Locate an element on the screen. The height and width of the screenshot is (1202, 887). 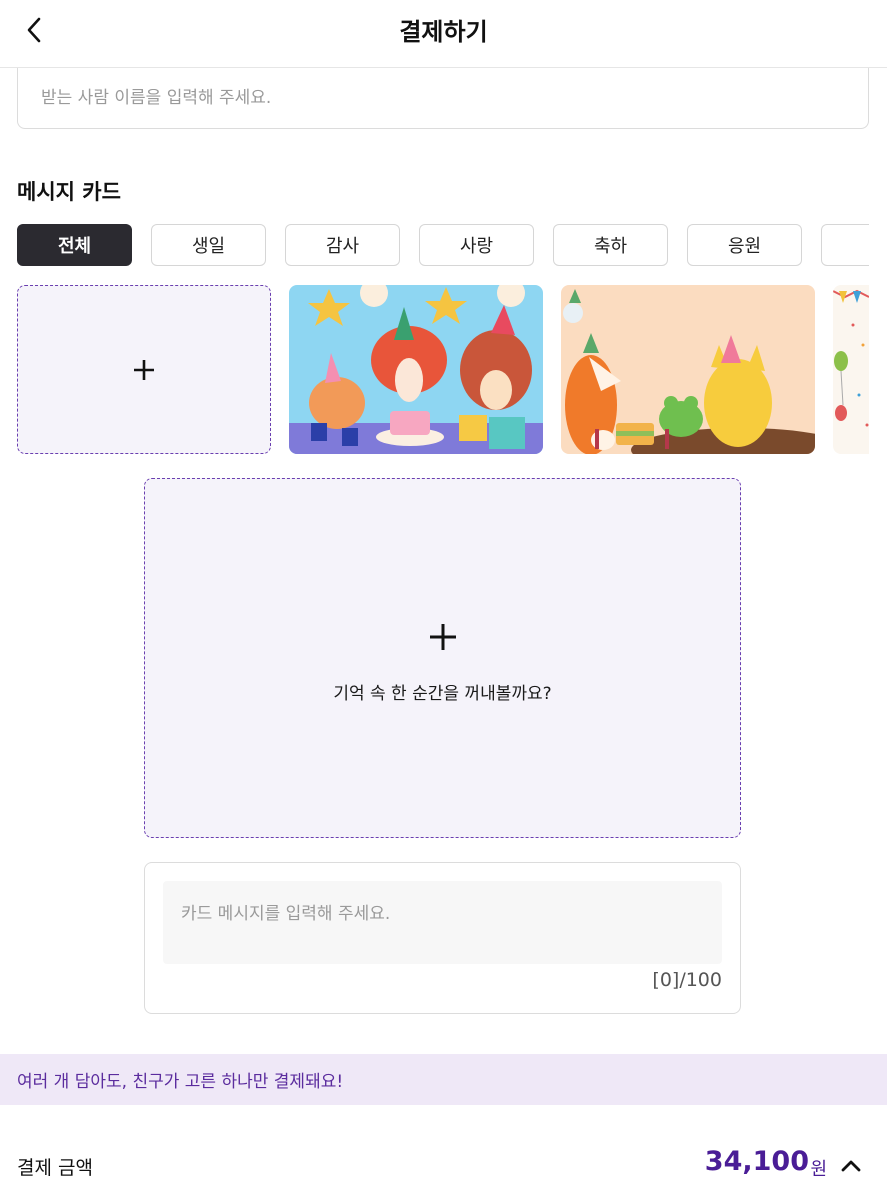
photo-upload-label: 기억 속 한 순간을 꺼내볼까요? is located at coordinates (442, 694).